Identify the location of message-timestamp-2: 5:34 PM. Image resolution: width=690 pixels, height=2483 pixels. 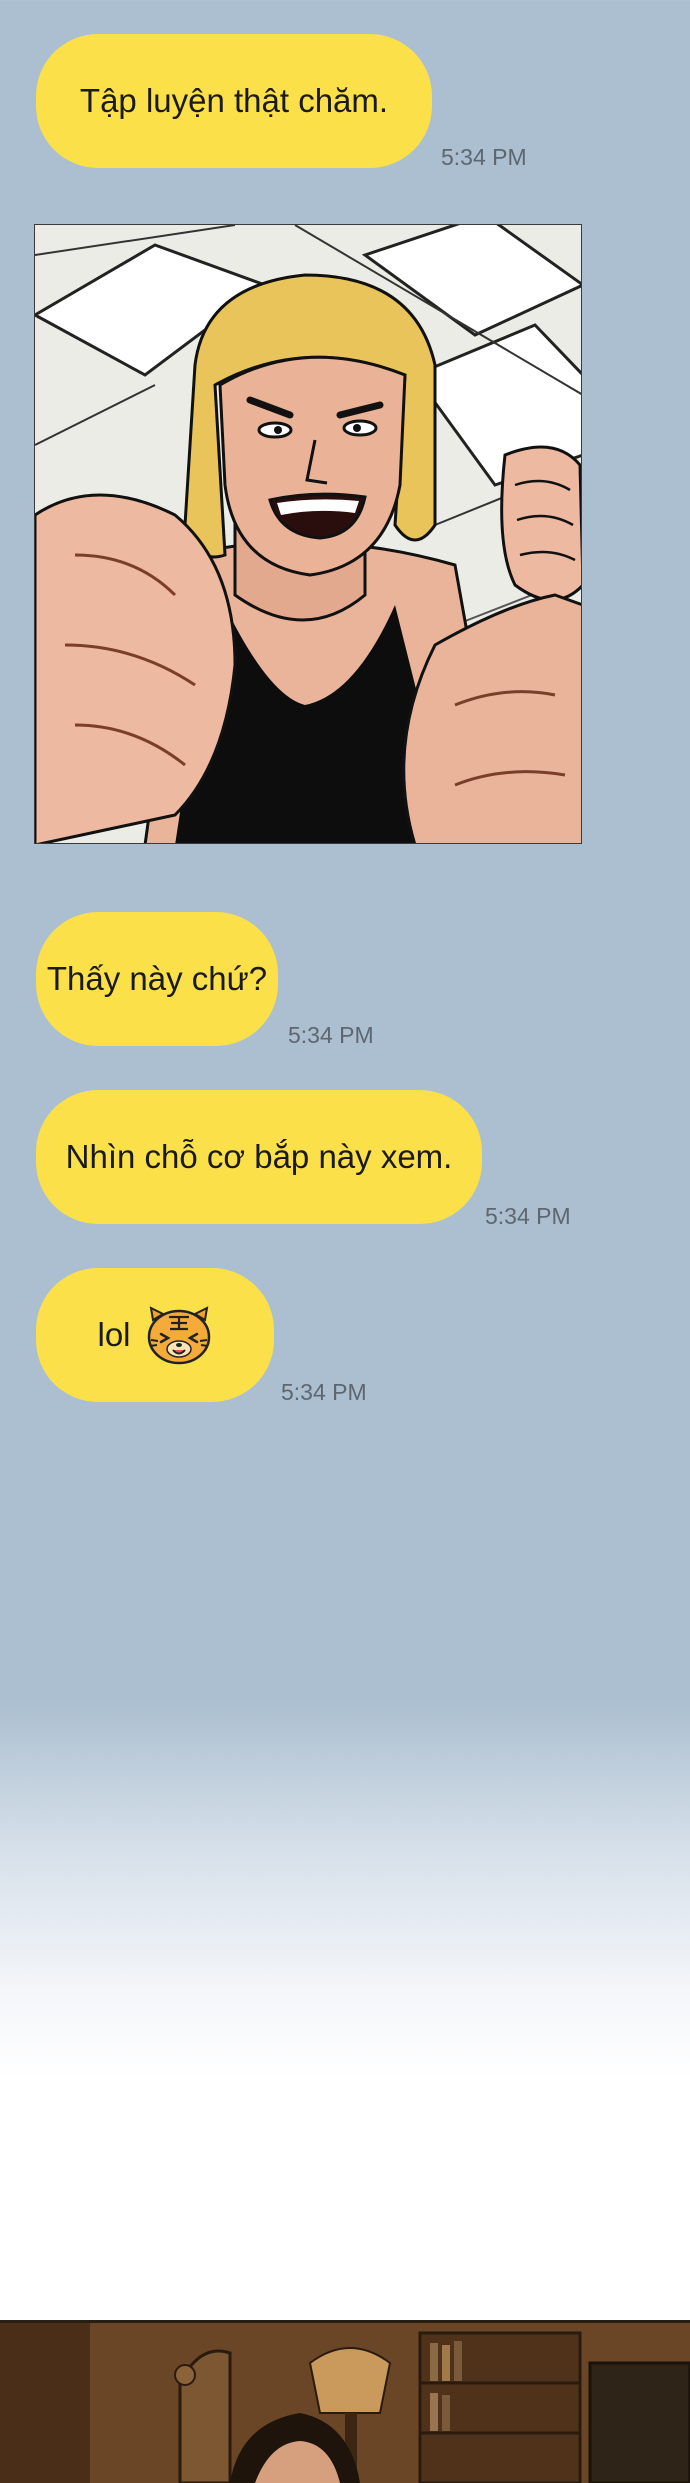
(331, 1035).